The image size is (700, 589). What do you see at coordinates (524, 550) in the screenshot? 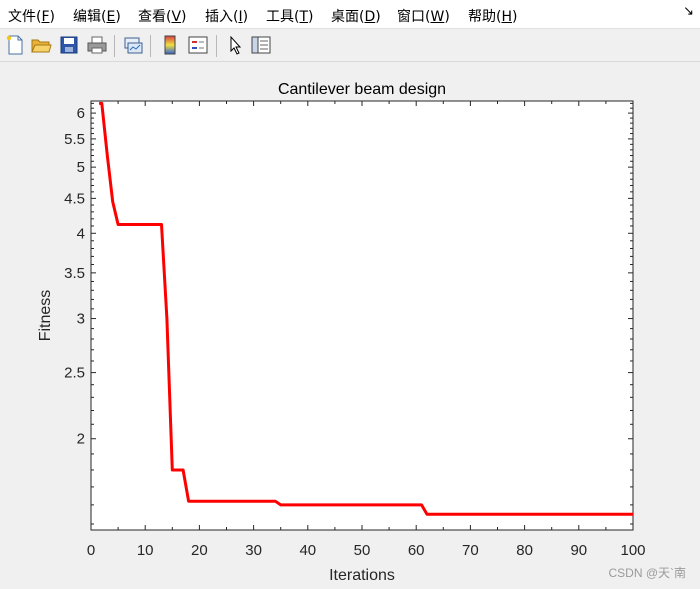
I see `x-tick-label: 80` at bounding box center [524, 550].